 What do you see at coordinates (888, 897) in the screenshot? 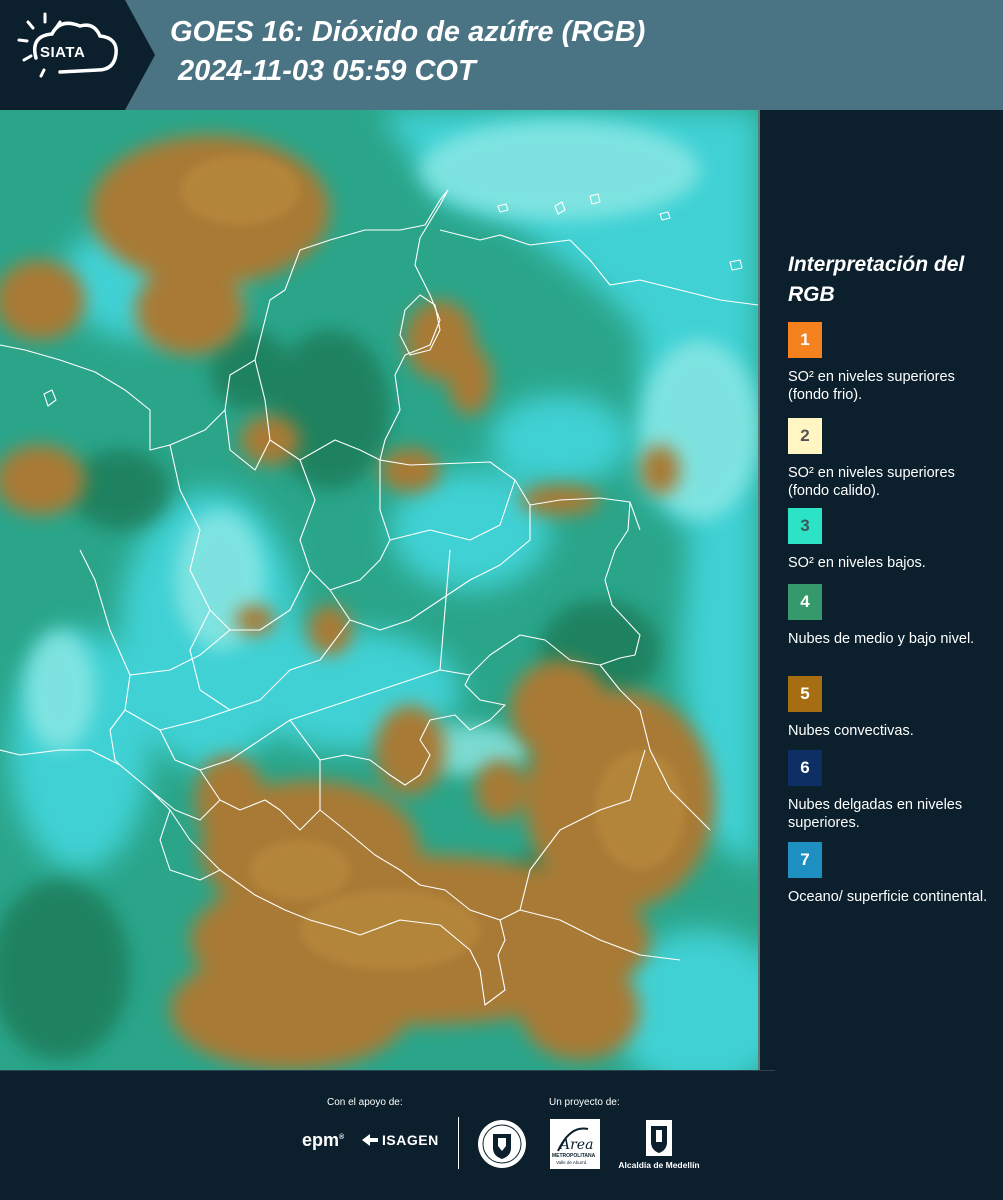
I see `legend-label-7: Oceano/ superficie continental.` at bounding box center [888, 897].